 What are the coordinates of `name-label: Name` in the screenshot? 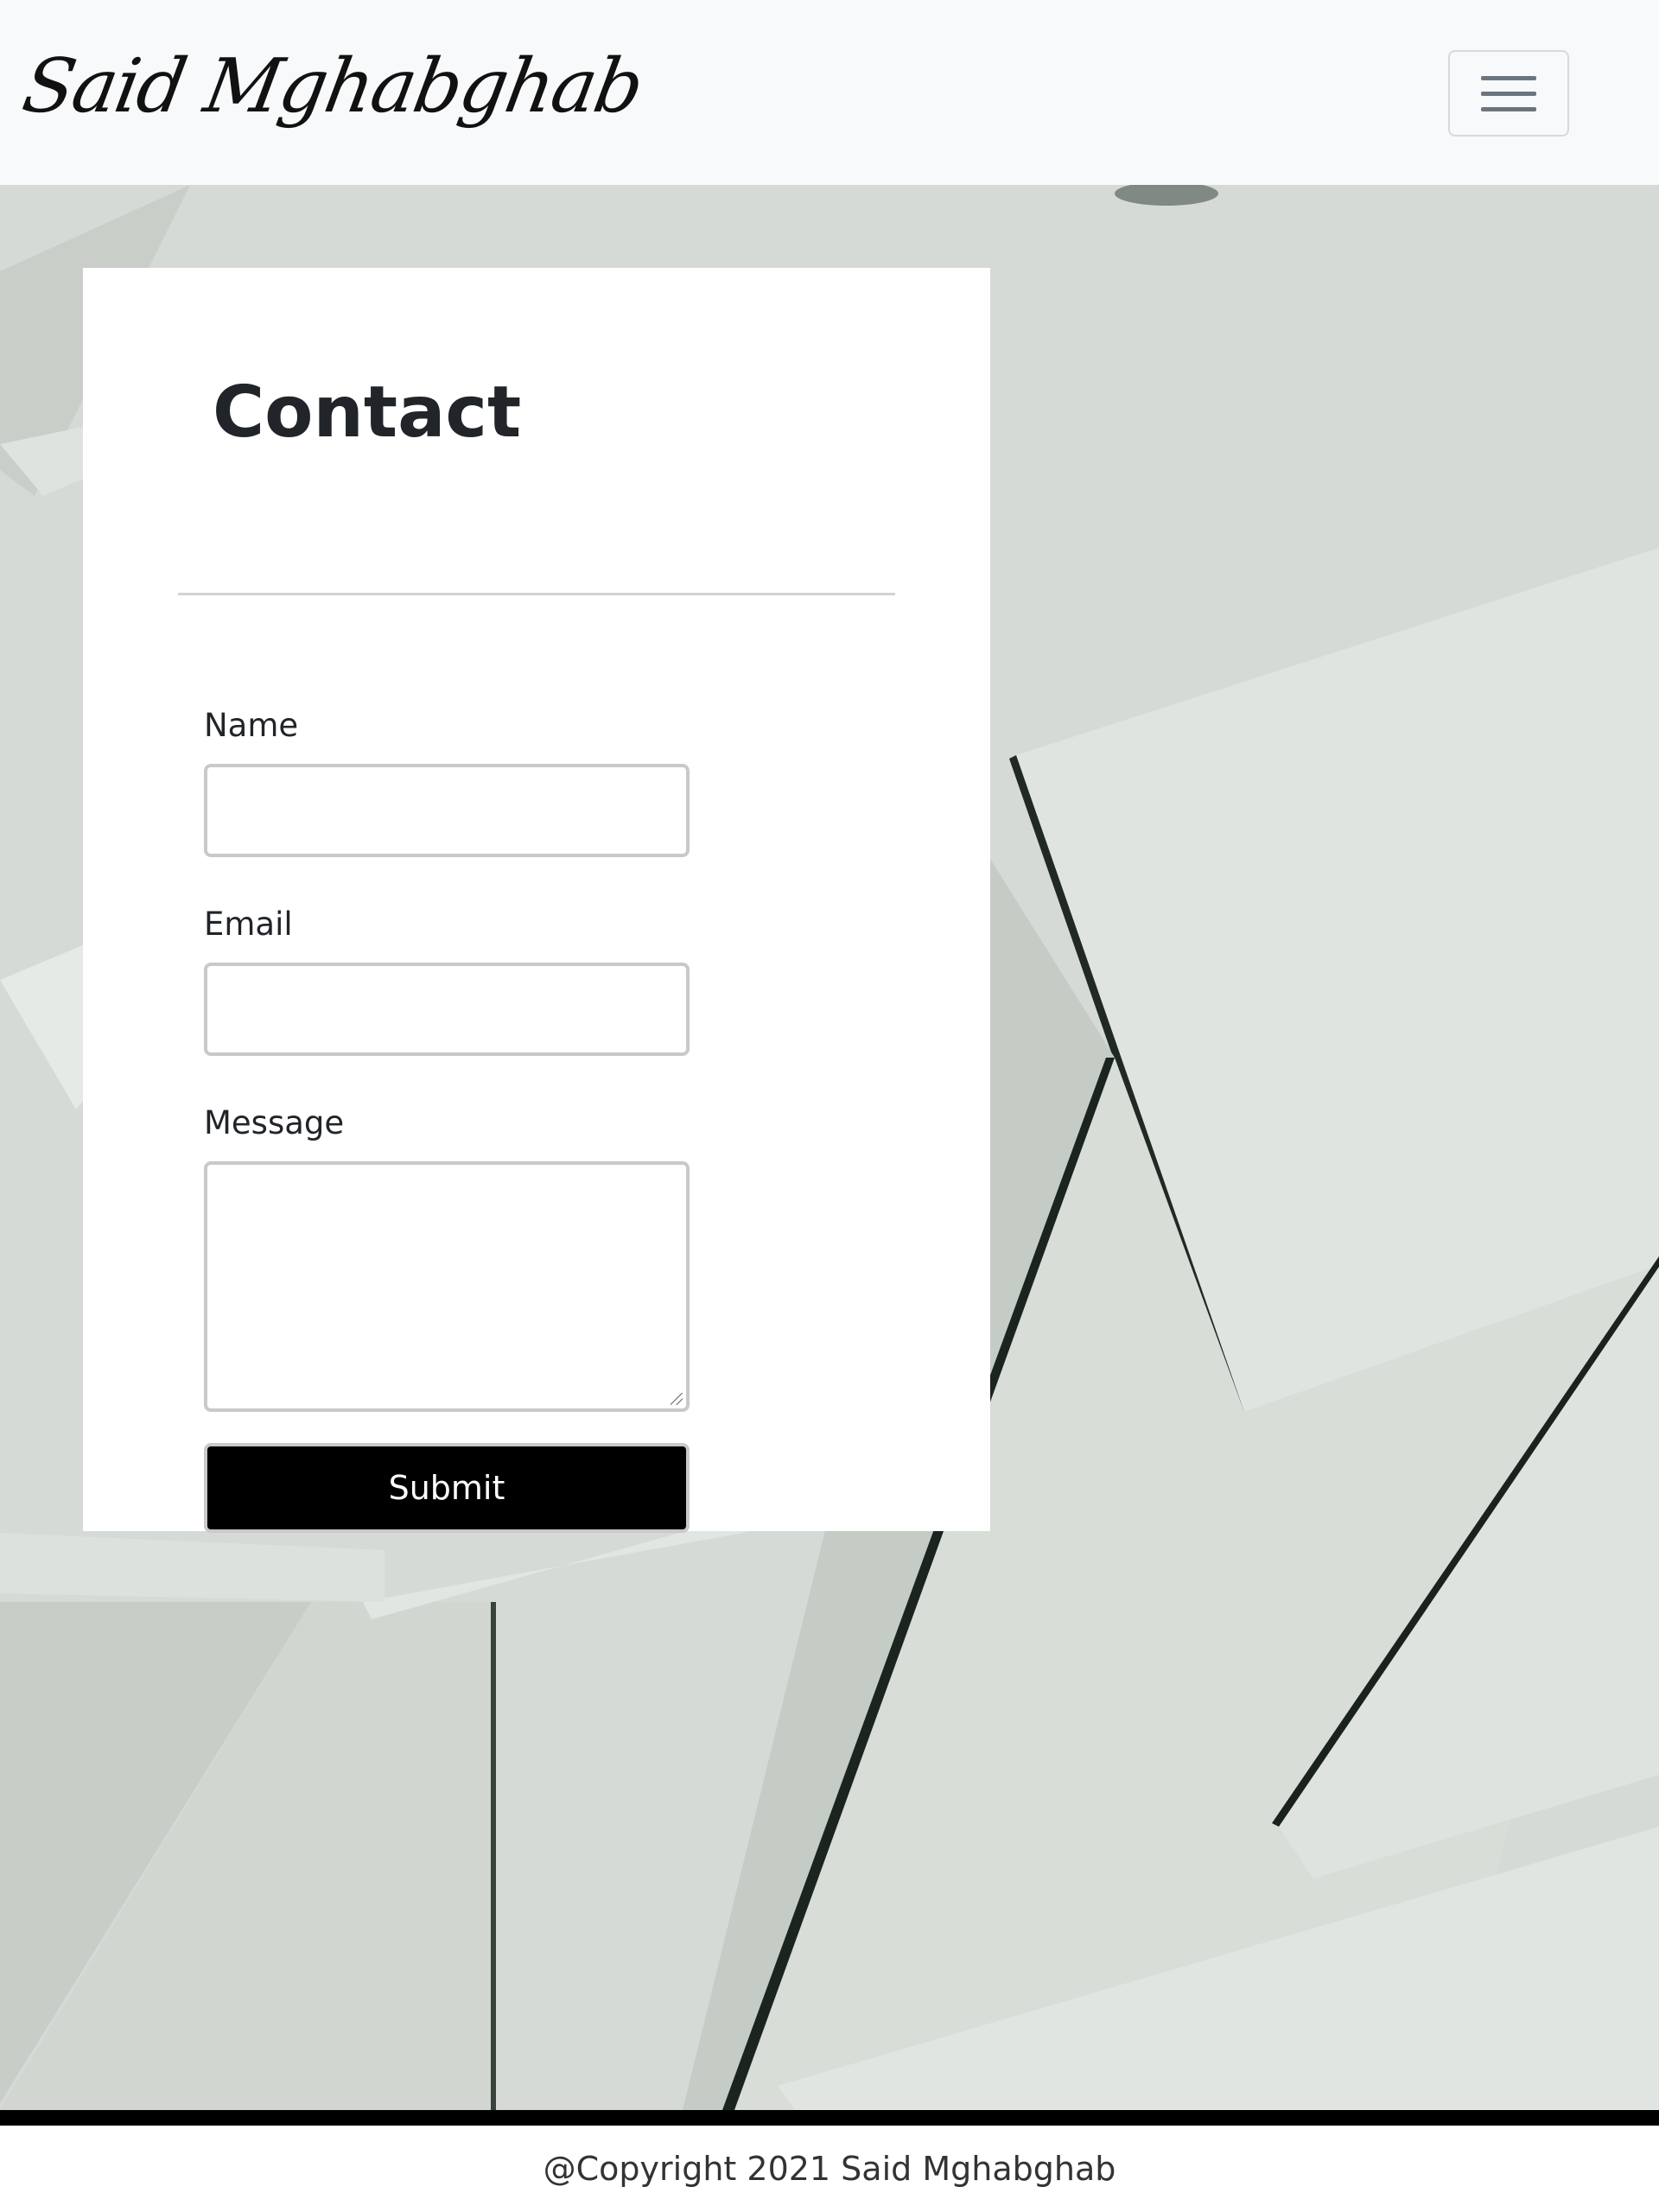 It's located at (251, 725).